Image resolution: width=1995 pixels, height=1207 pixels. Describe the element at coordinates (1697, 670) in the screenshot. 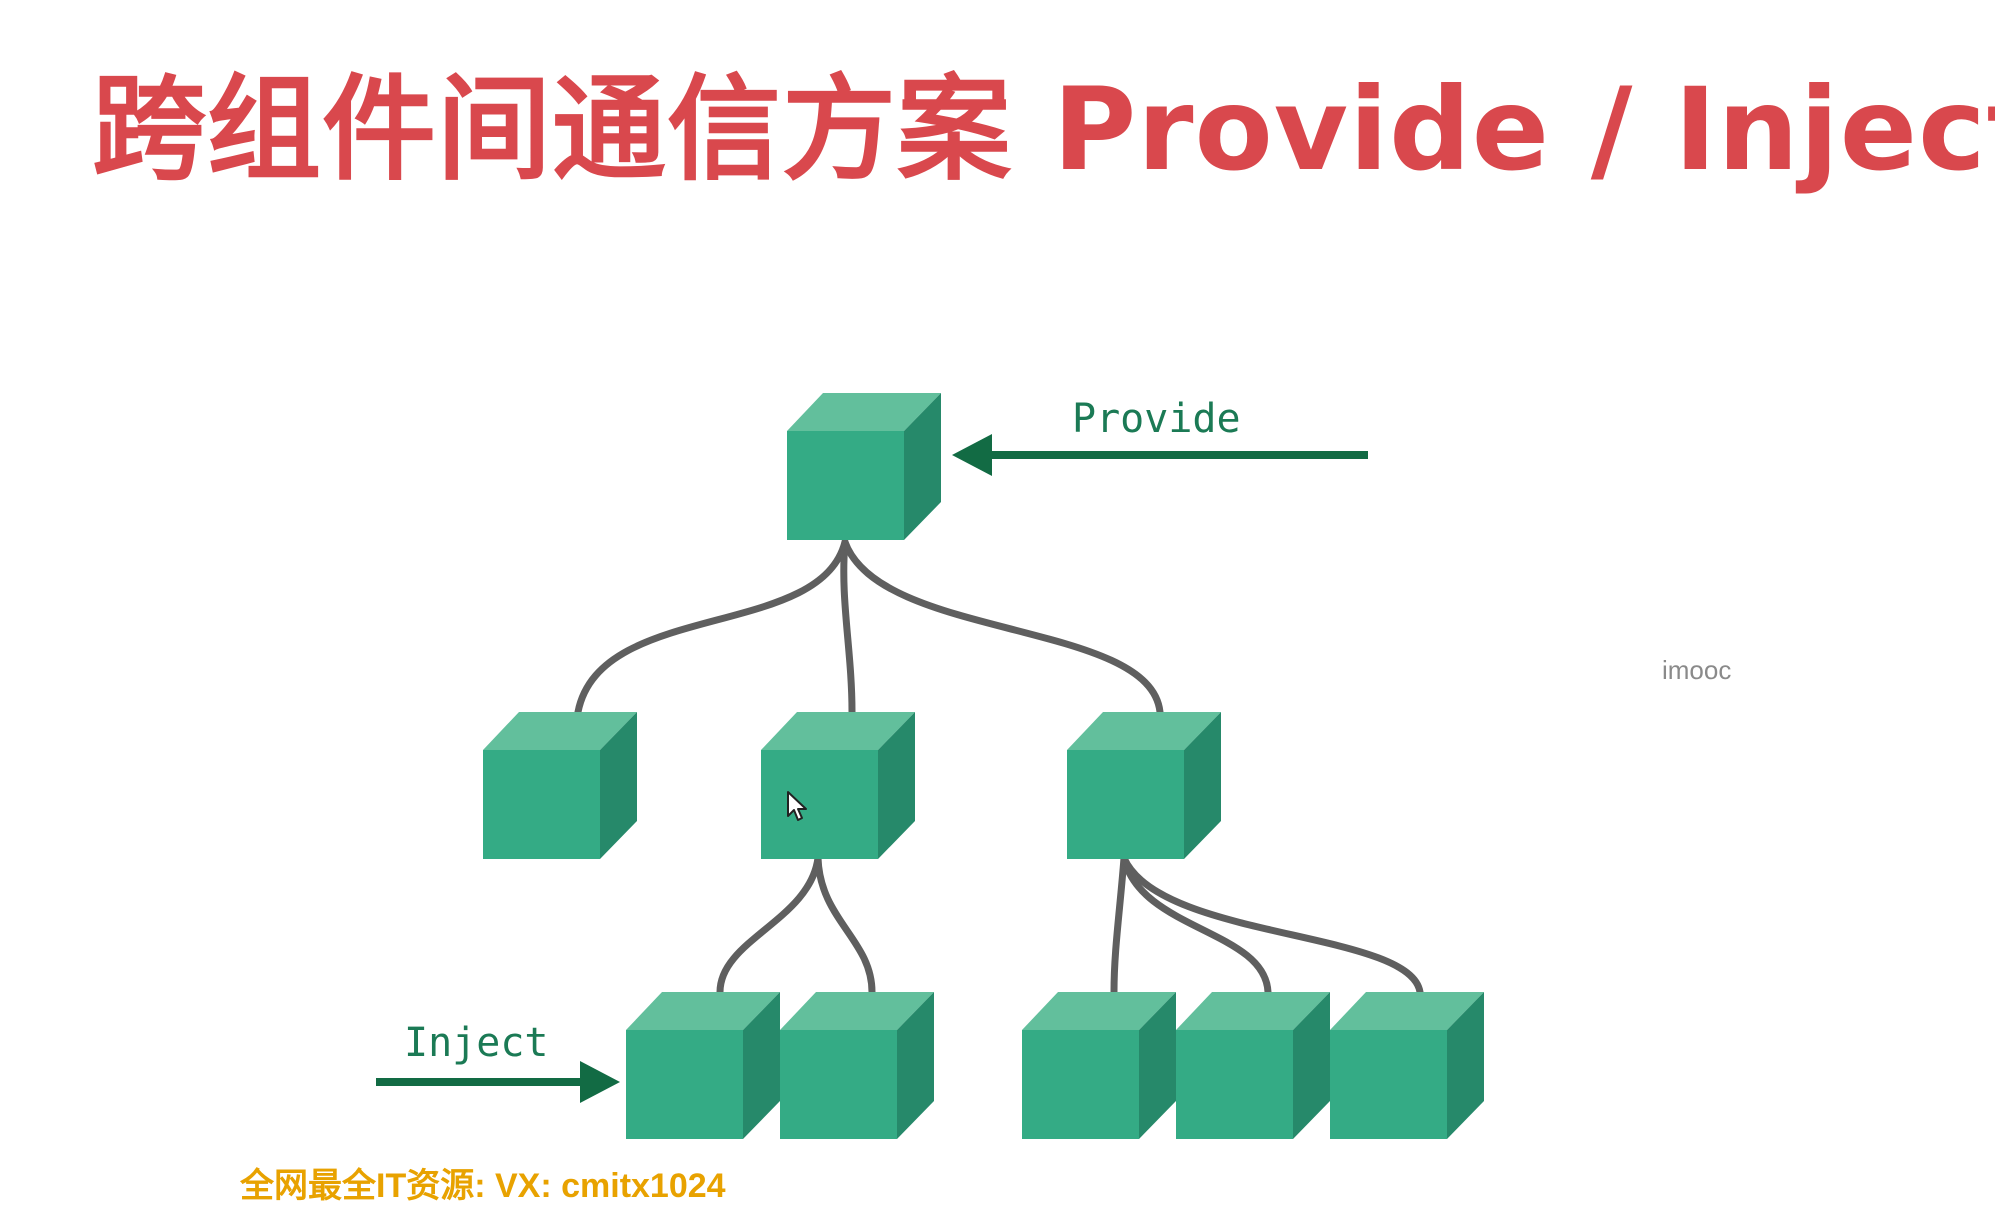

I see `imooc-watermark: imooc` at that location.